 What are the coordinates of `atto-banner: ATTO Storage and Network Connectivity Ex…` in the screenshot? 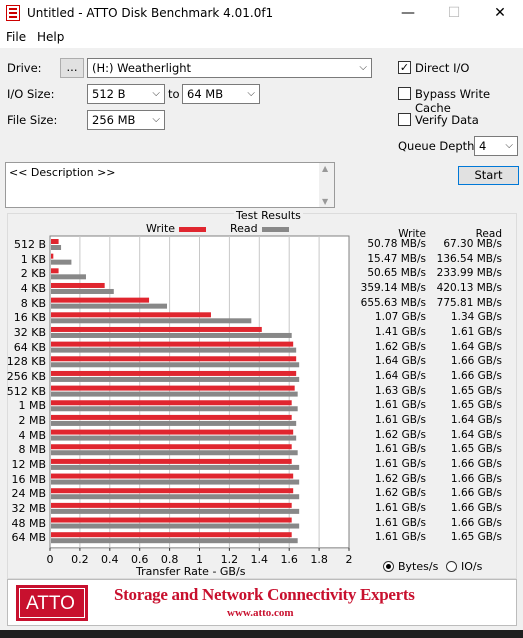 It's located at (262, 602).